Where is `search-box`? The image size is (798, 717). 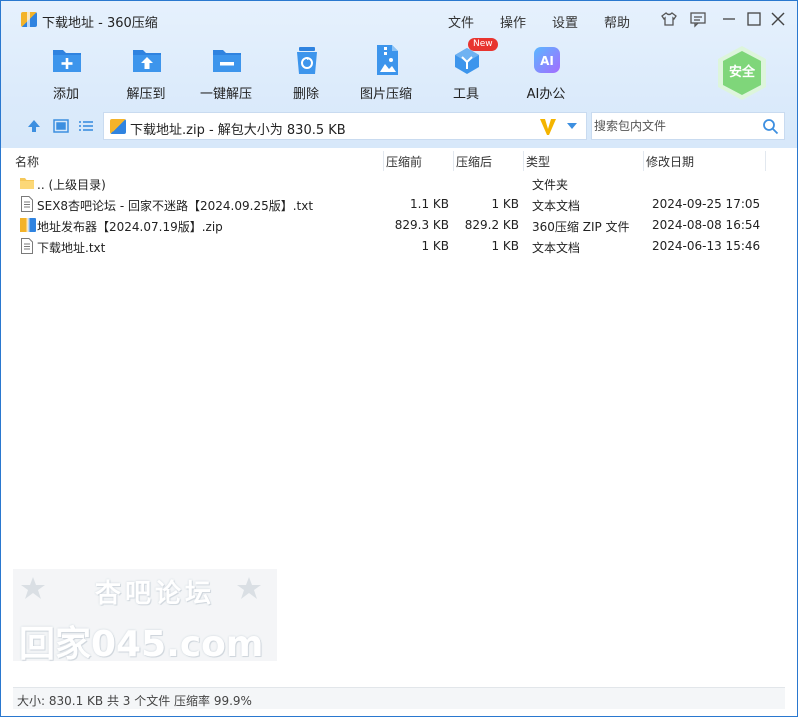
search-box is located at coordinates (688, 126).